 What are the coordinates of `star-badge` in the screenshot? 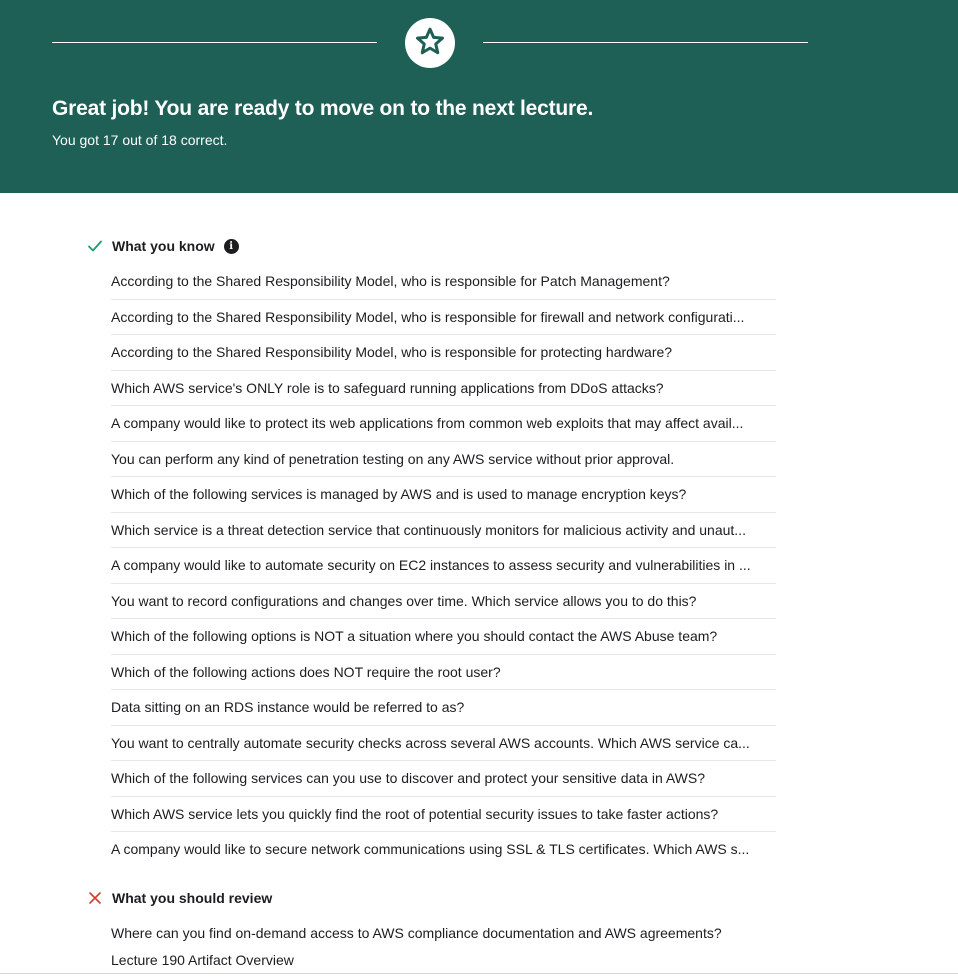 It's located at (430, 43).